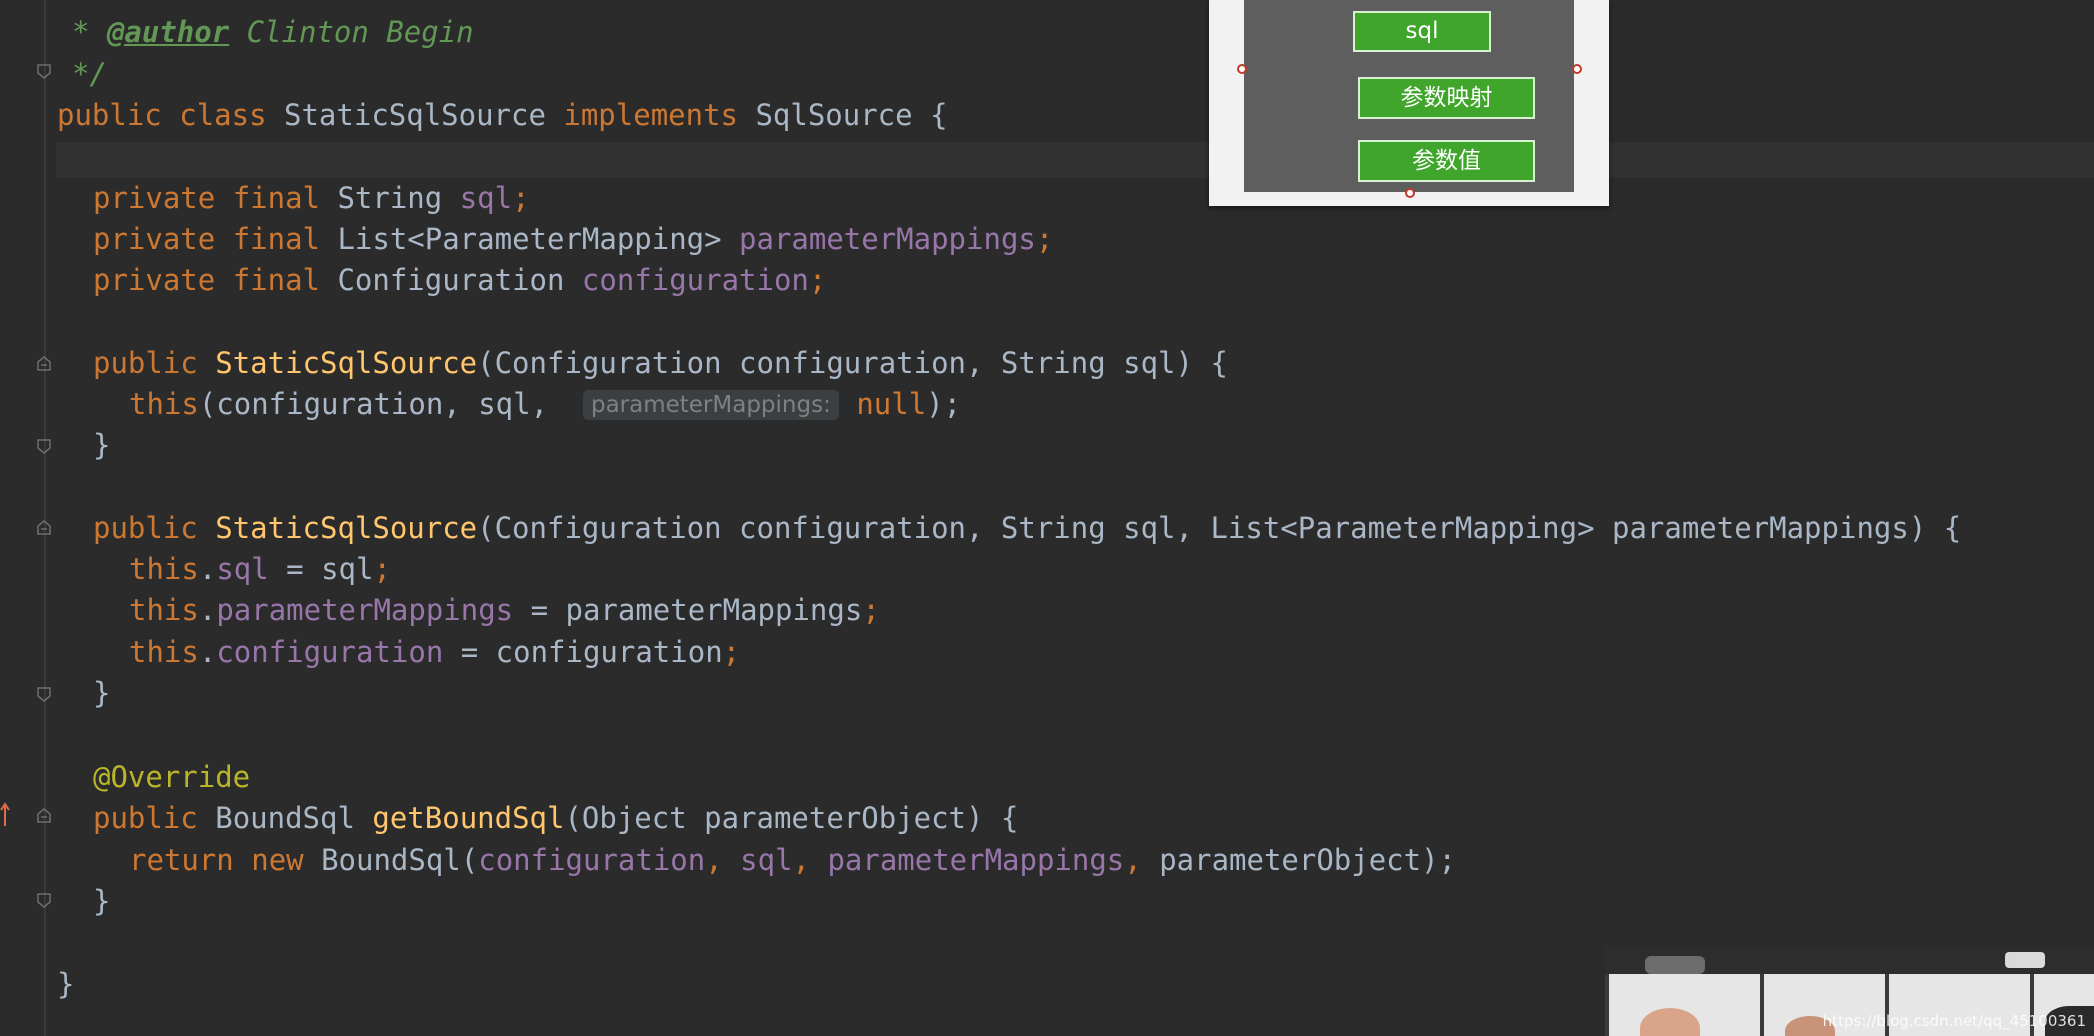 Image resolution: width=2094 pixels, height=1036 pixels. Describe the element at coordinates (1849, 991) in the screenshot. I see `webcam-thumbnail: https://blog.csdn.net/qq_45100361` at that location.